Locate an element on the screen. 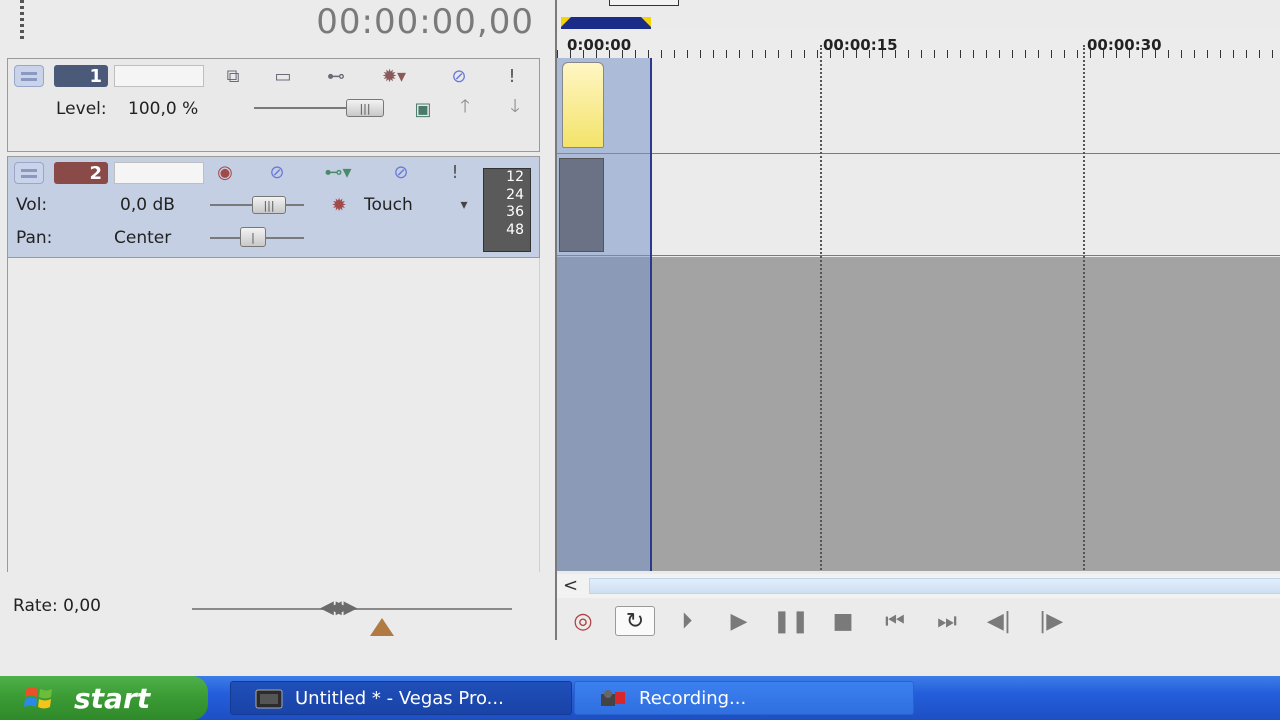  record-icon: ◎ is located at coordinates (583, 621).